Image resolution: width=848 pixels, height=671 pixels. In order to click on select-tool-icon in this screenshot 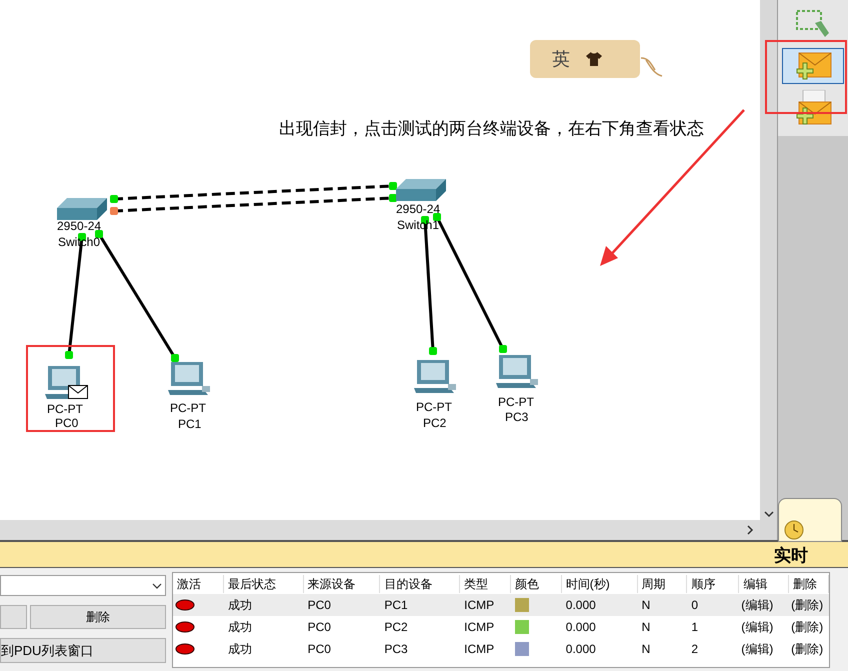, I will do `click(813, 24)`.